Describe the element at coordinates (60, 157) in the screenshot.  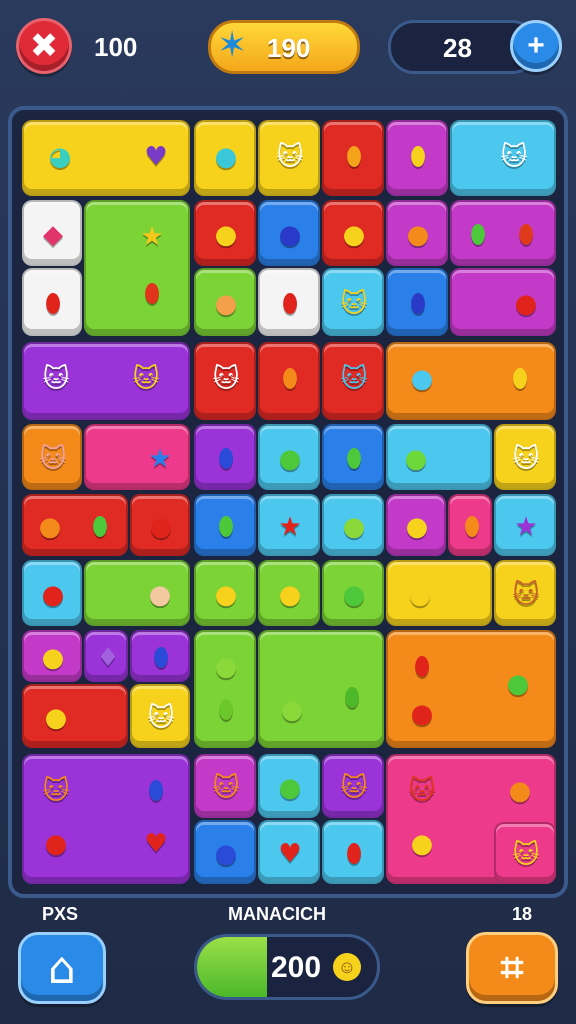
I see `tile-piece-icon: ◕` at that location.